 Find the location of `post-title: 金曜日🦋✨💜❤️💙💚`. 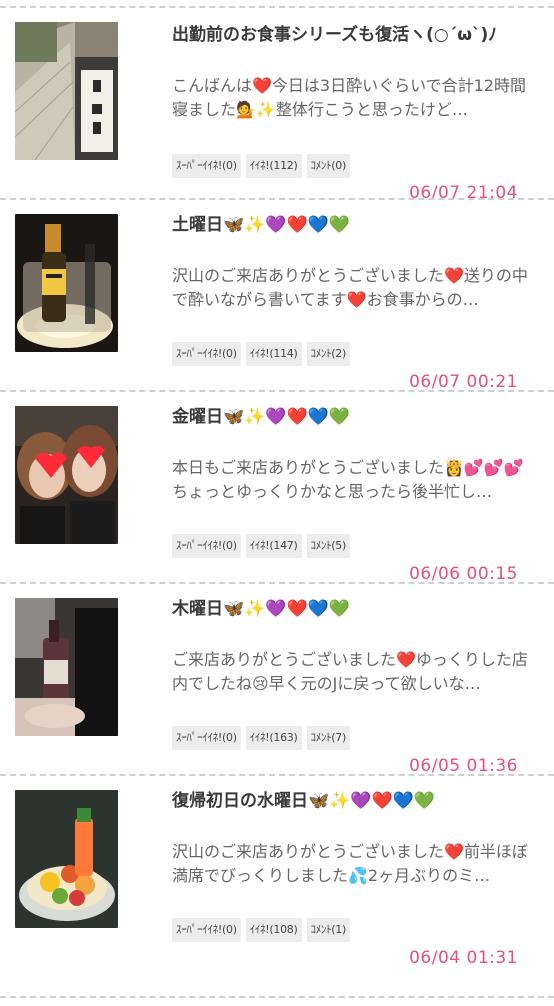

post-title: 金曜日🦋✨💜❤️💙💚 is located at coordinates (357, 417).